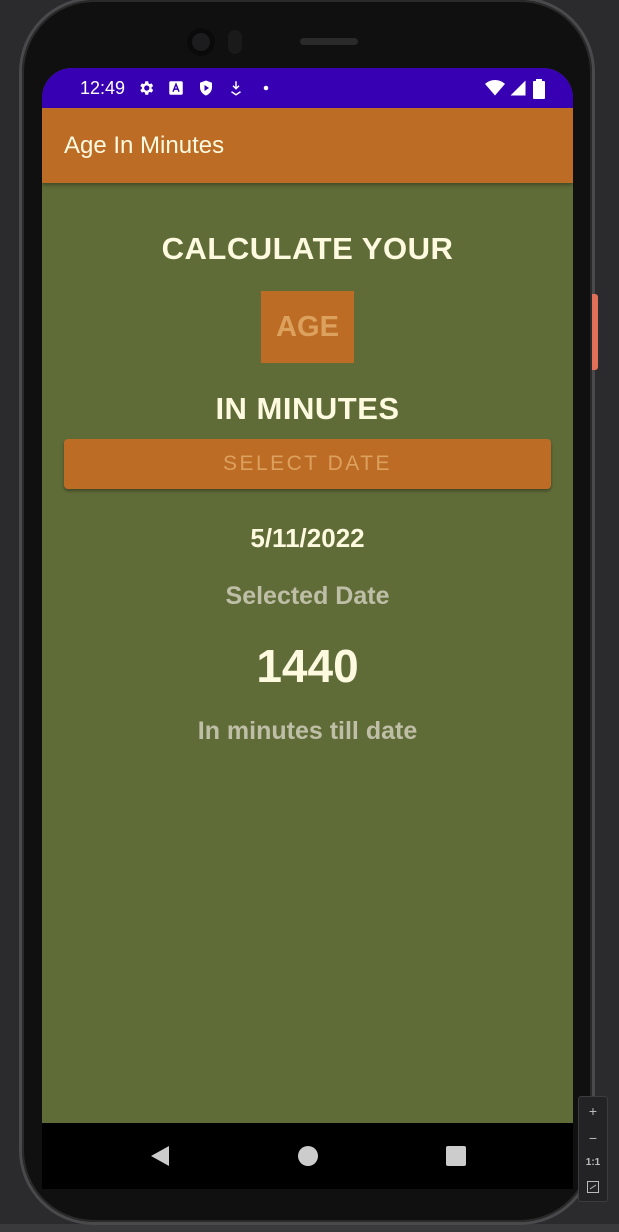 The image size is (619, 1232). I want to click on selected-date-caption: Selected Date, so click(307, 596).